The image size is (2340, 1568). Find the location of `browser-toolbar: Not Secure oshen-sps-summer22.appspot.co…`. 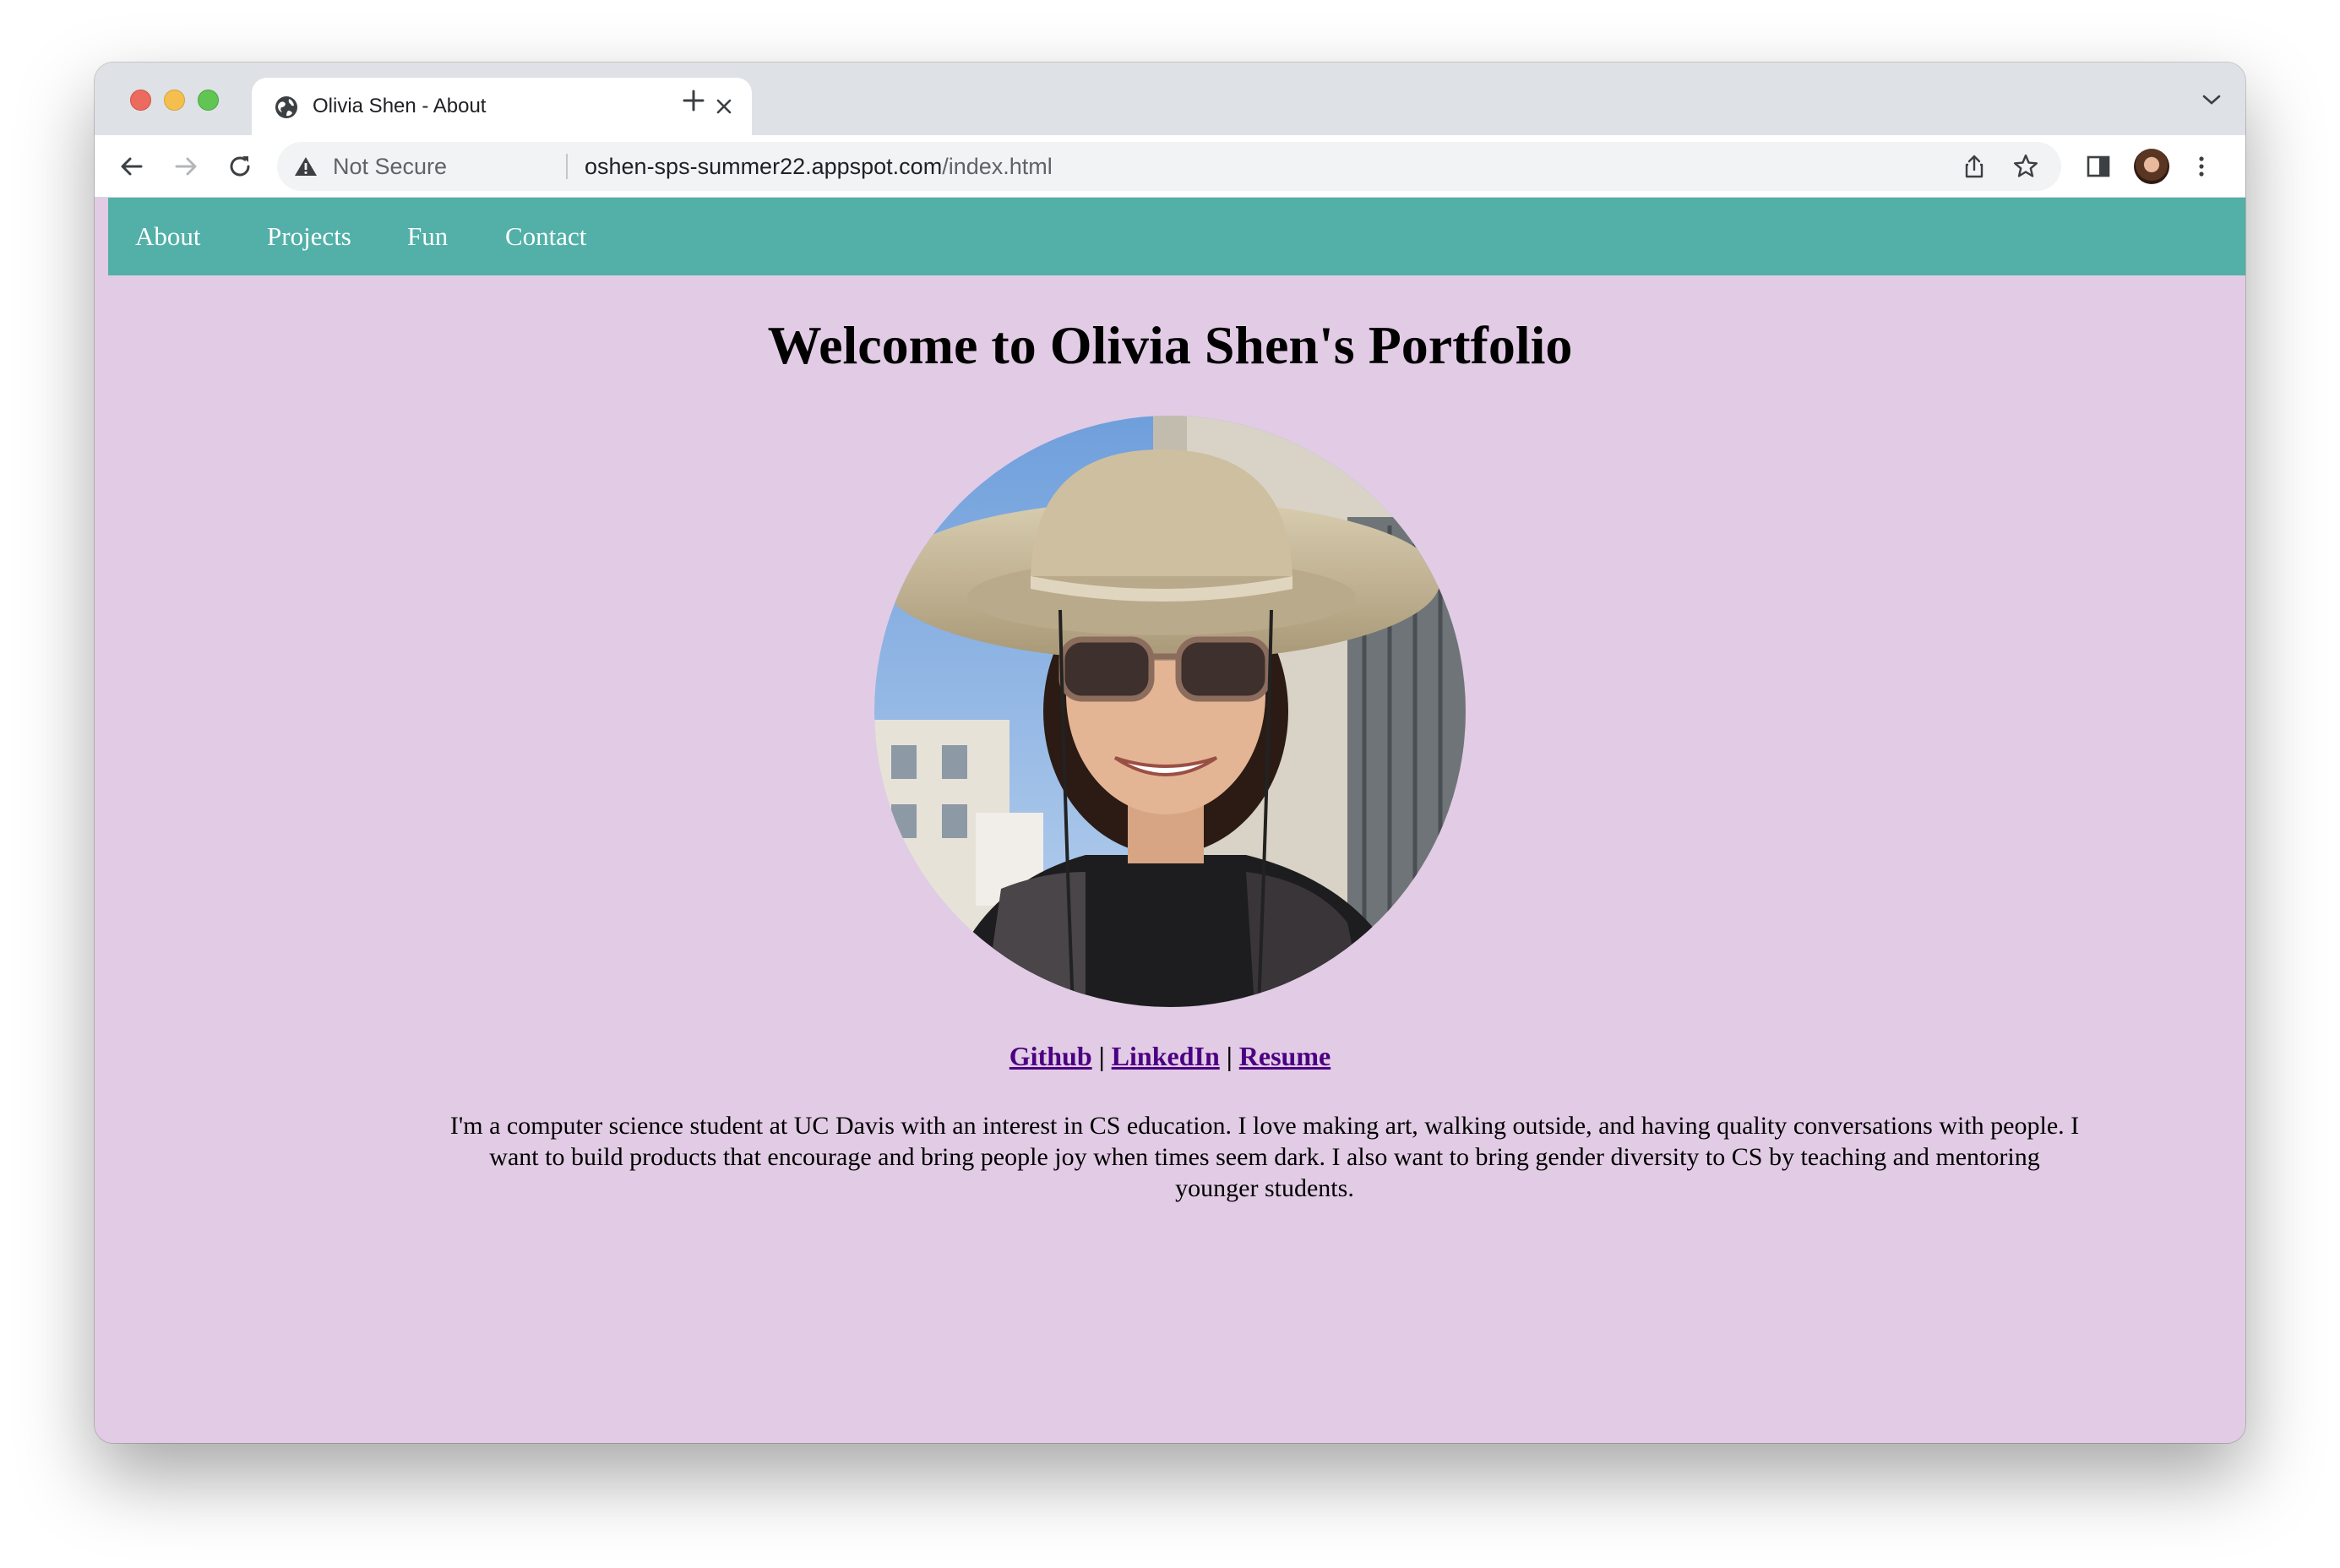

browser-toolbar: Not Secure oshen-sps-summer22.appspot.co… is located at coordinates (1170, 166).